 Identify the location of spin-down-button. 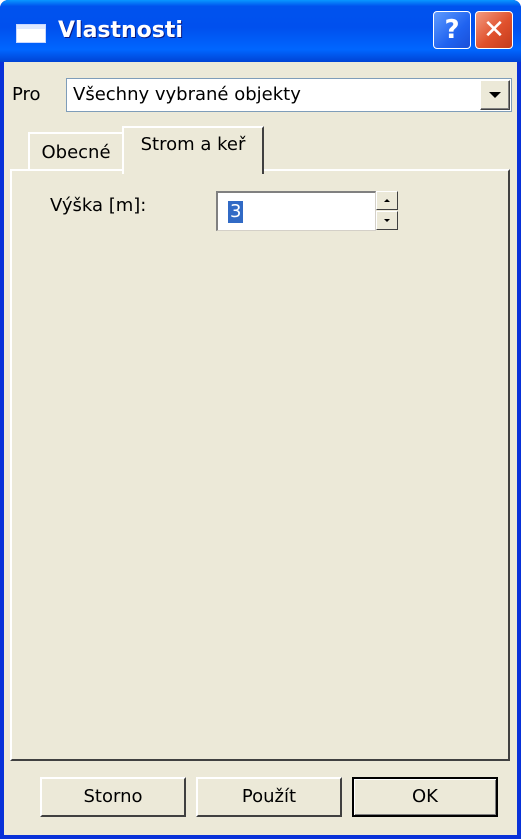
(387, 220).